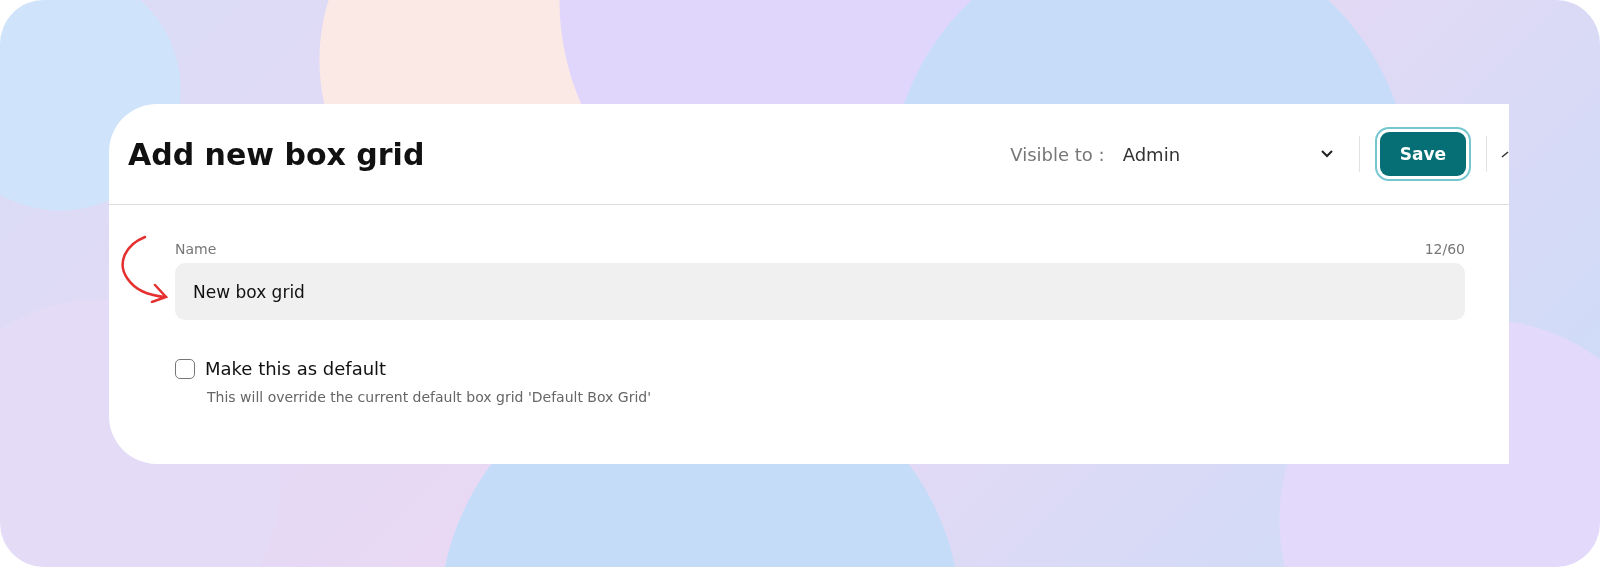 This screenshot has width=1600, height=567. What do you see at coordinates (1444, 249) in the screenshot?
I see `character-counter: 12/60` at bounding box center [1444, 249].